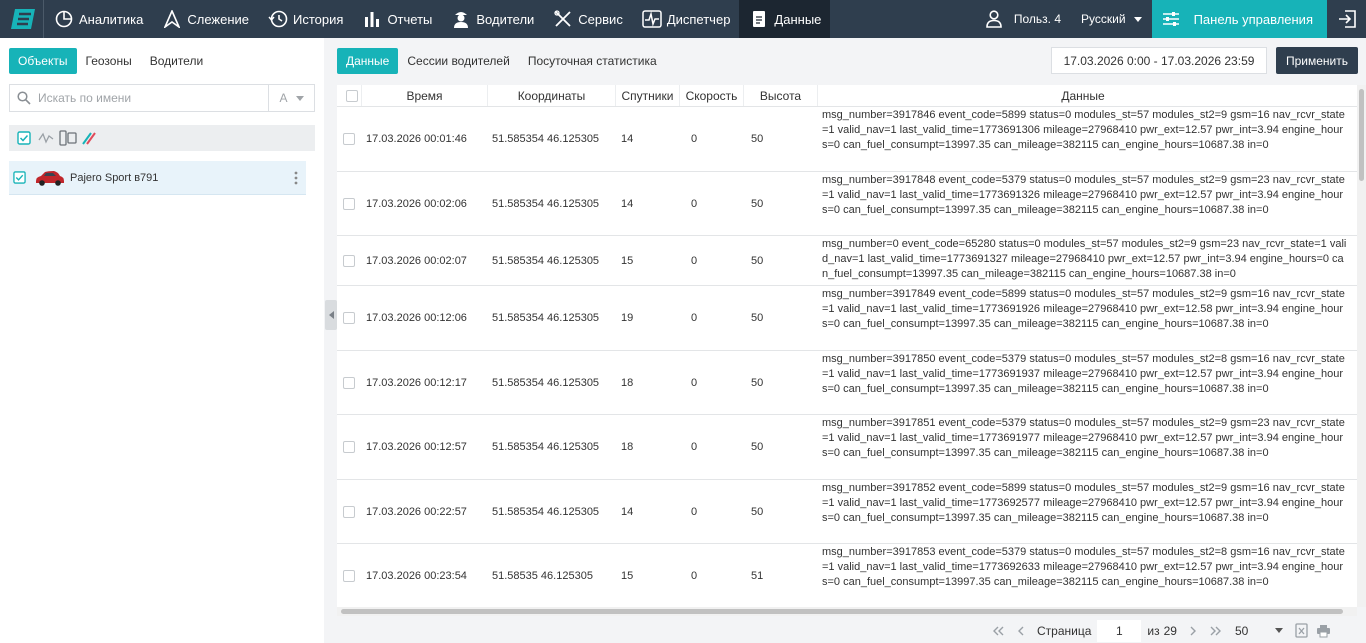 The width and height of the screenshot is (1366, 643). What do you see at coordinates (492, 19) in the screenshot?
I see `nav-drivers: Водители` at bounding box center [492, 19].